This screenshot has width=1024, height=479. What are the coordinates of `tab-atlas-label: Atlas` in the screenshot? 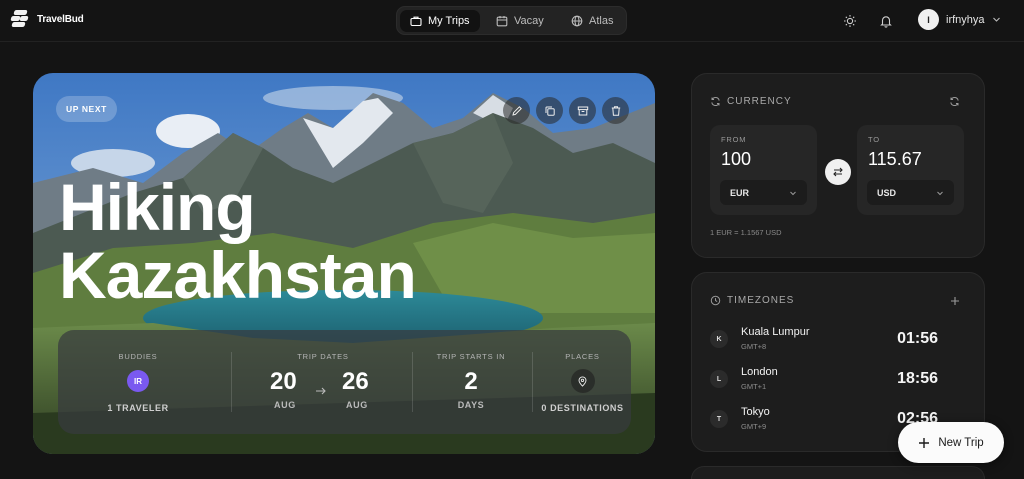 It's located at (601, 21).